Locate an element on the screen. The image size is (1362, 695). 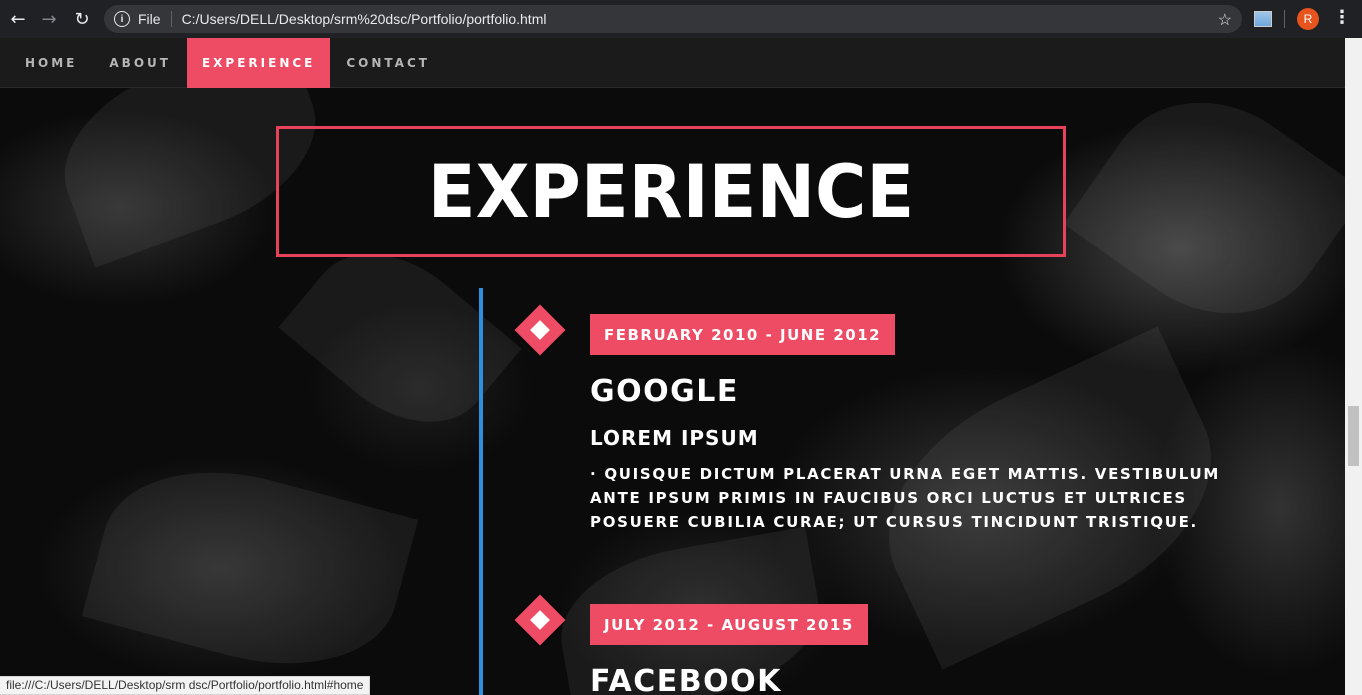
section-title-box: EXPERIENCE is located at coordinates (671, 191).